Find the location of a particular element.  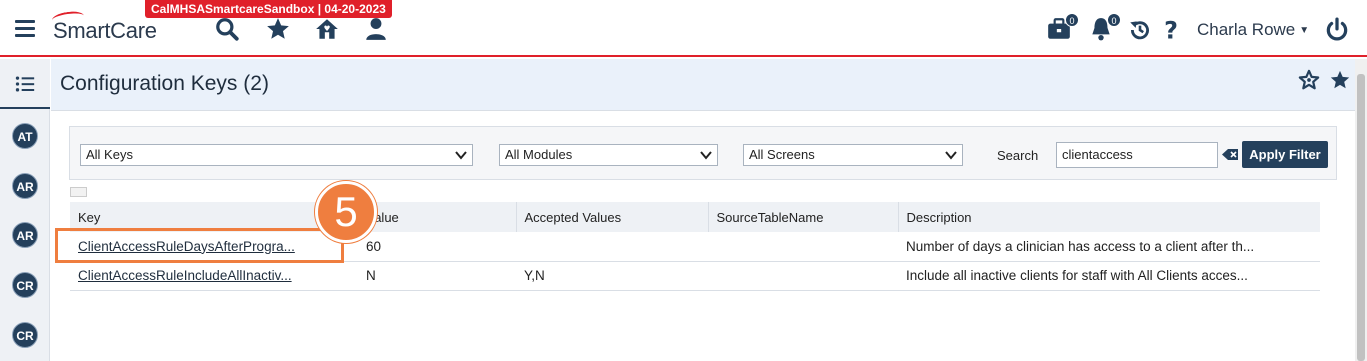

keys-select-value: All Keys is located at coordinates (109, 154).